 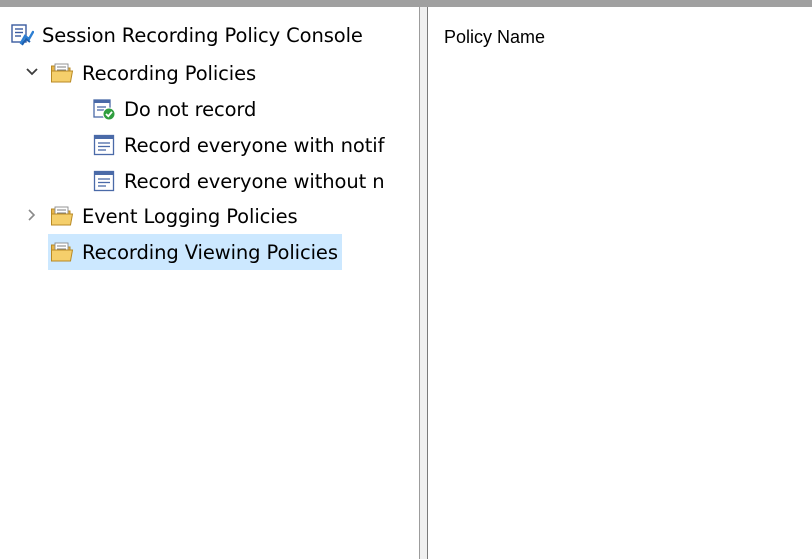 What do you see at coordinates (190, 109) in the screenshot?
I see `tree-node-label: Do not record` at bounding box center [190, 109].